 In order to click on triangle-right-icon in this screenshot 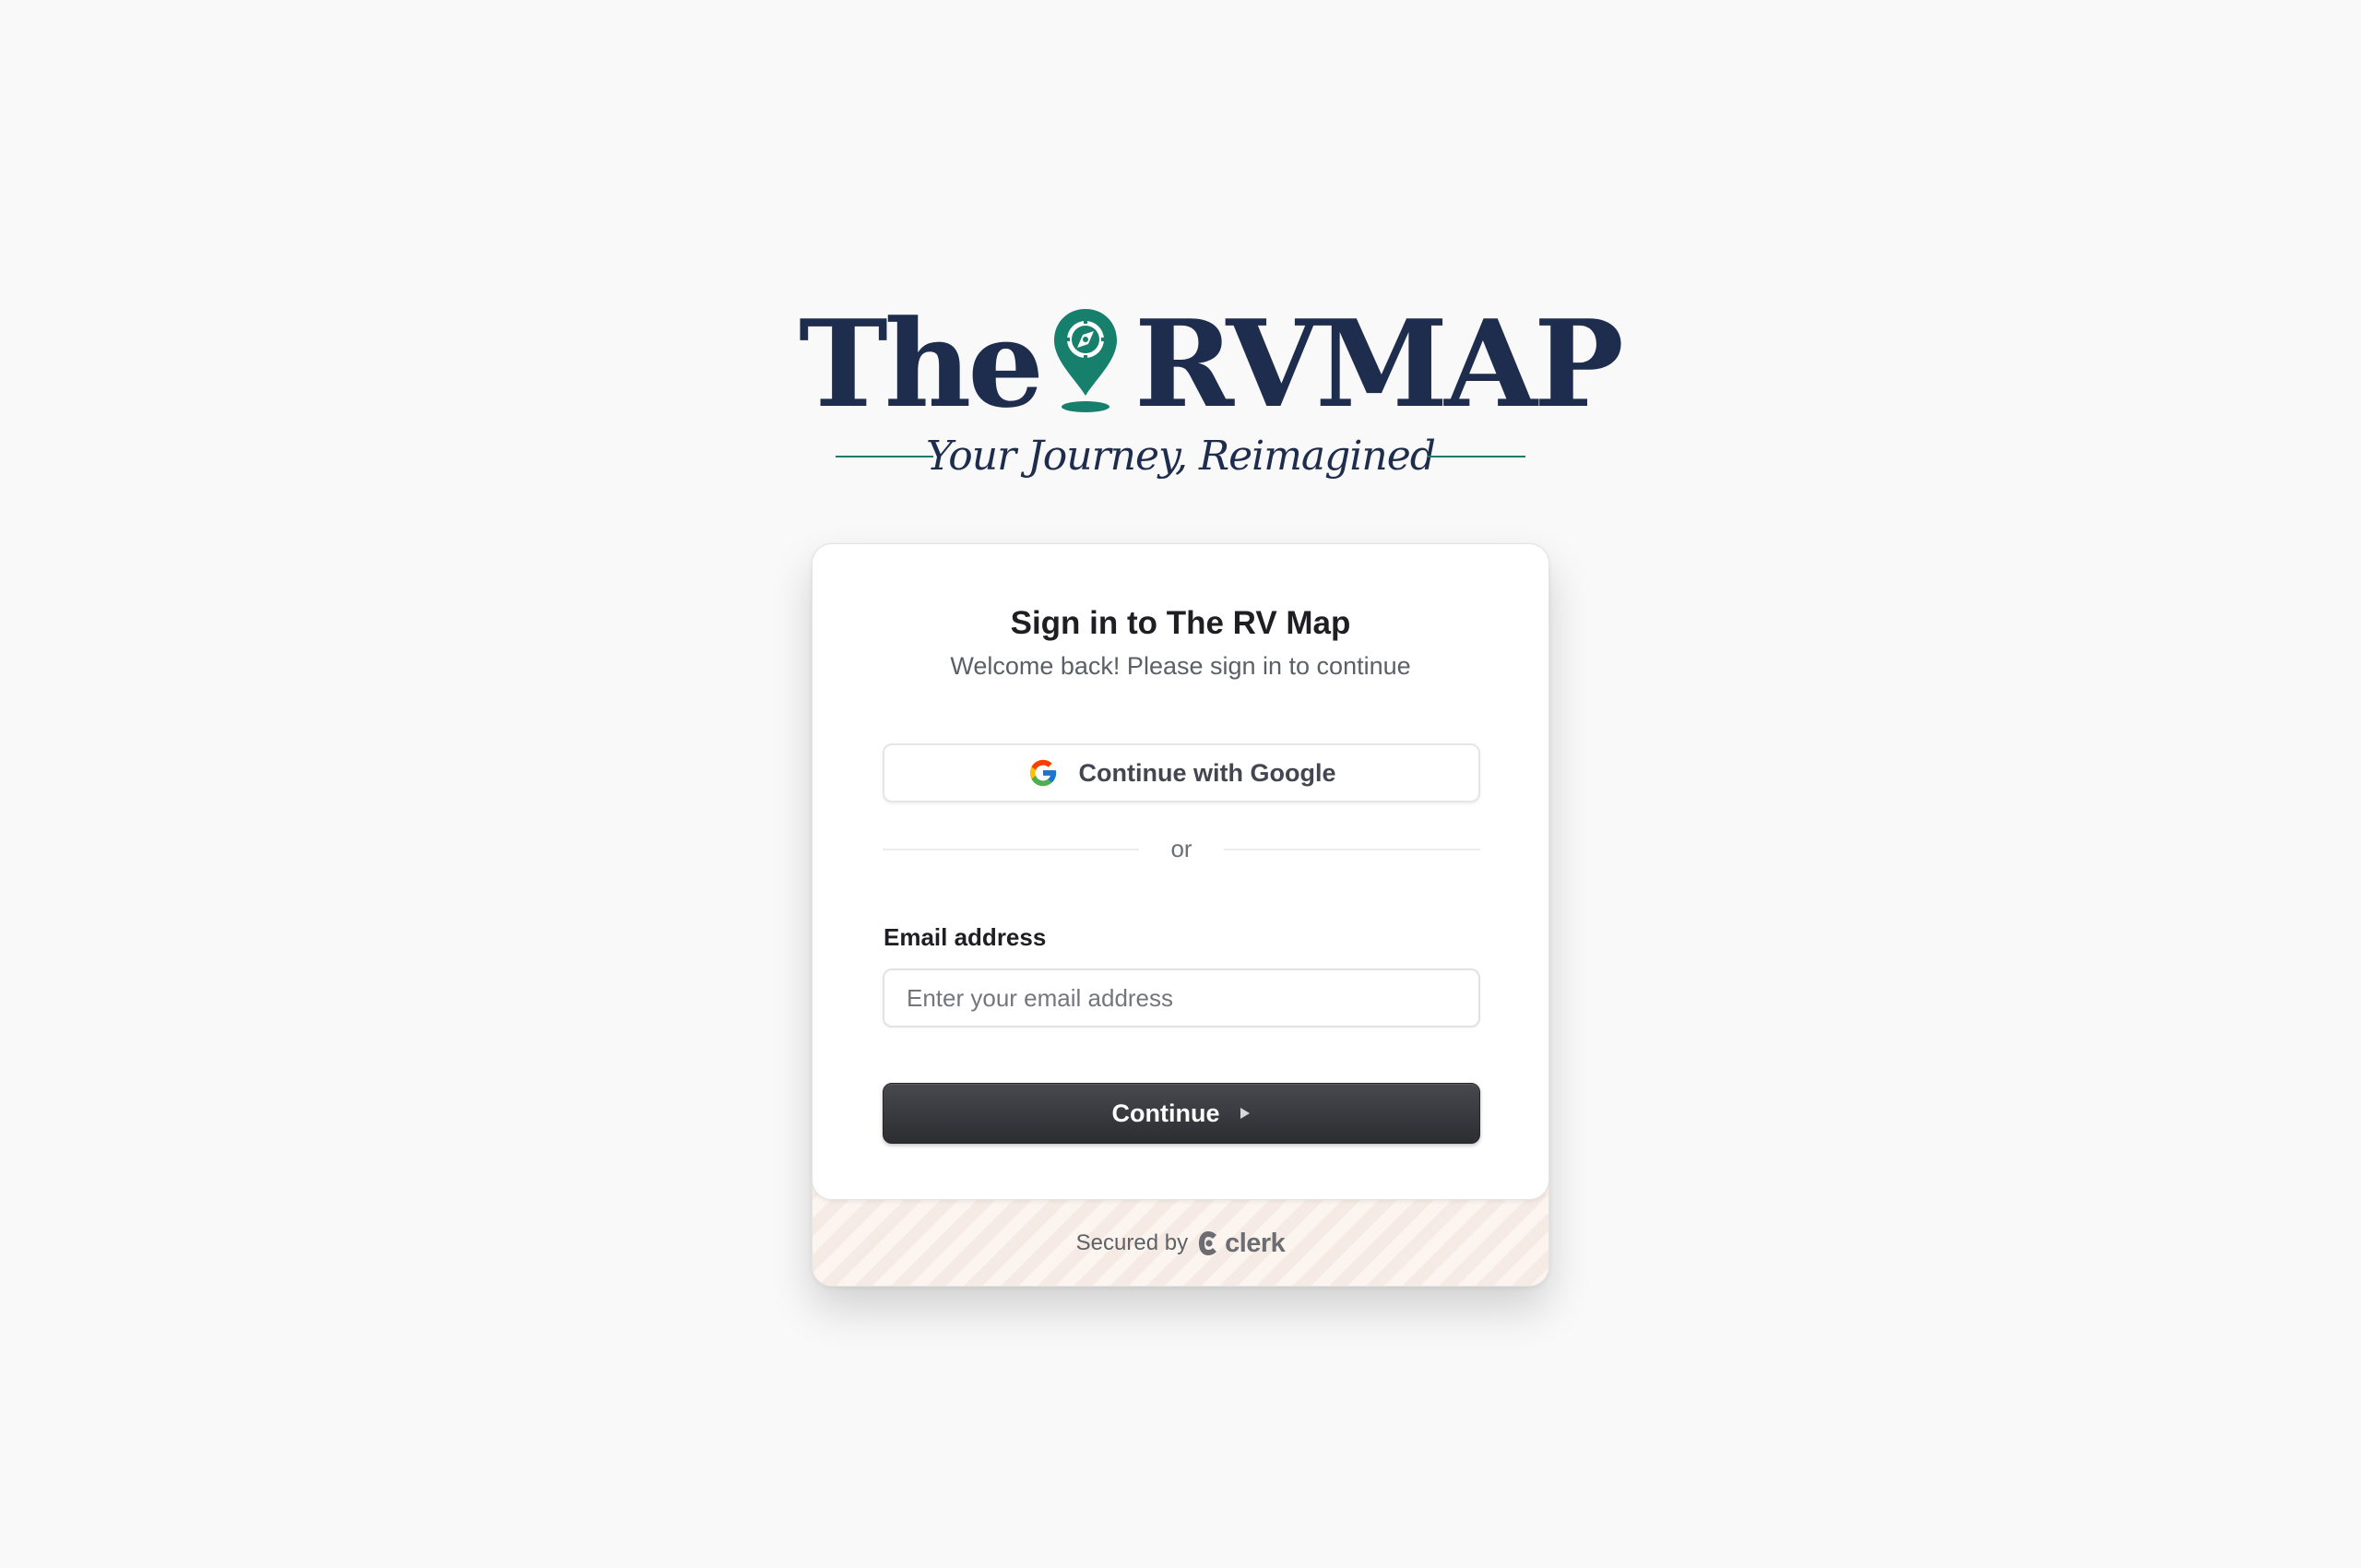, I will do `click(1245, 1113)`.